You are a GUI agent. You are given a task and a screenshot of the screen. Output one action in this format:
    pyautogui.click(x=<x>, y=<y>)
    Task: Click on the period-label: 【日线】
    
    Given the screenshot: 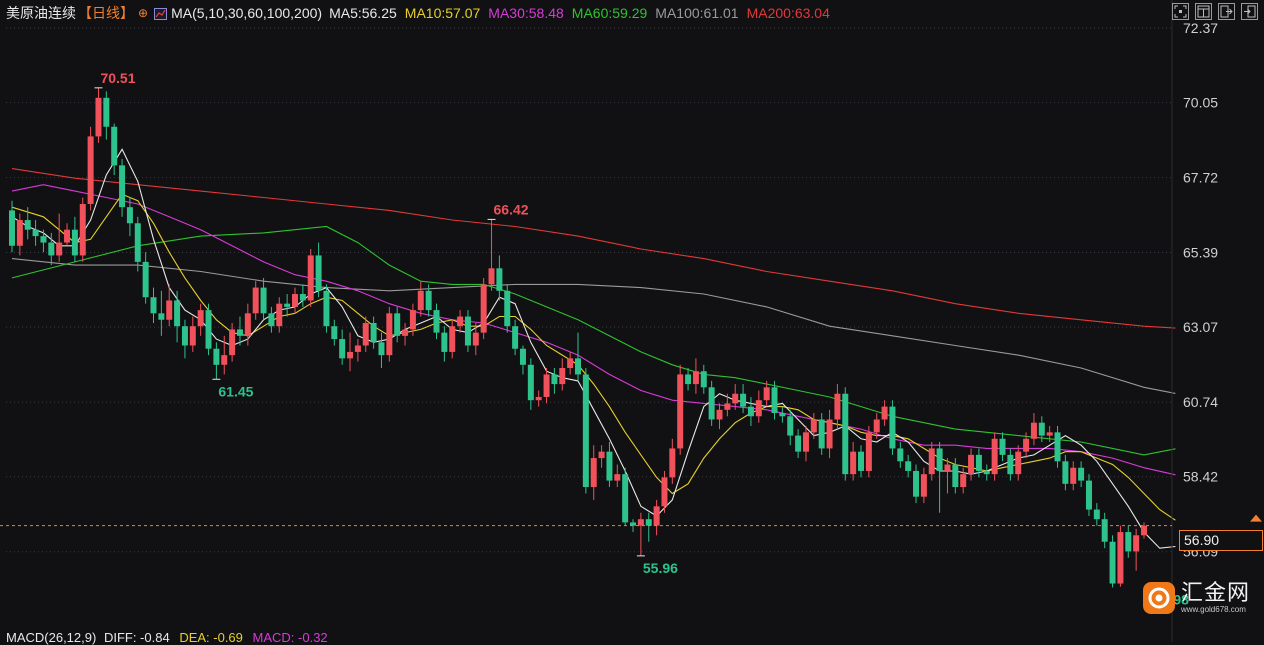 What is the action you would take?
    pyautogui.click(x=106, y=13)
    